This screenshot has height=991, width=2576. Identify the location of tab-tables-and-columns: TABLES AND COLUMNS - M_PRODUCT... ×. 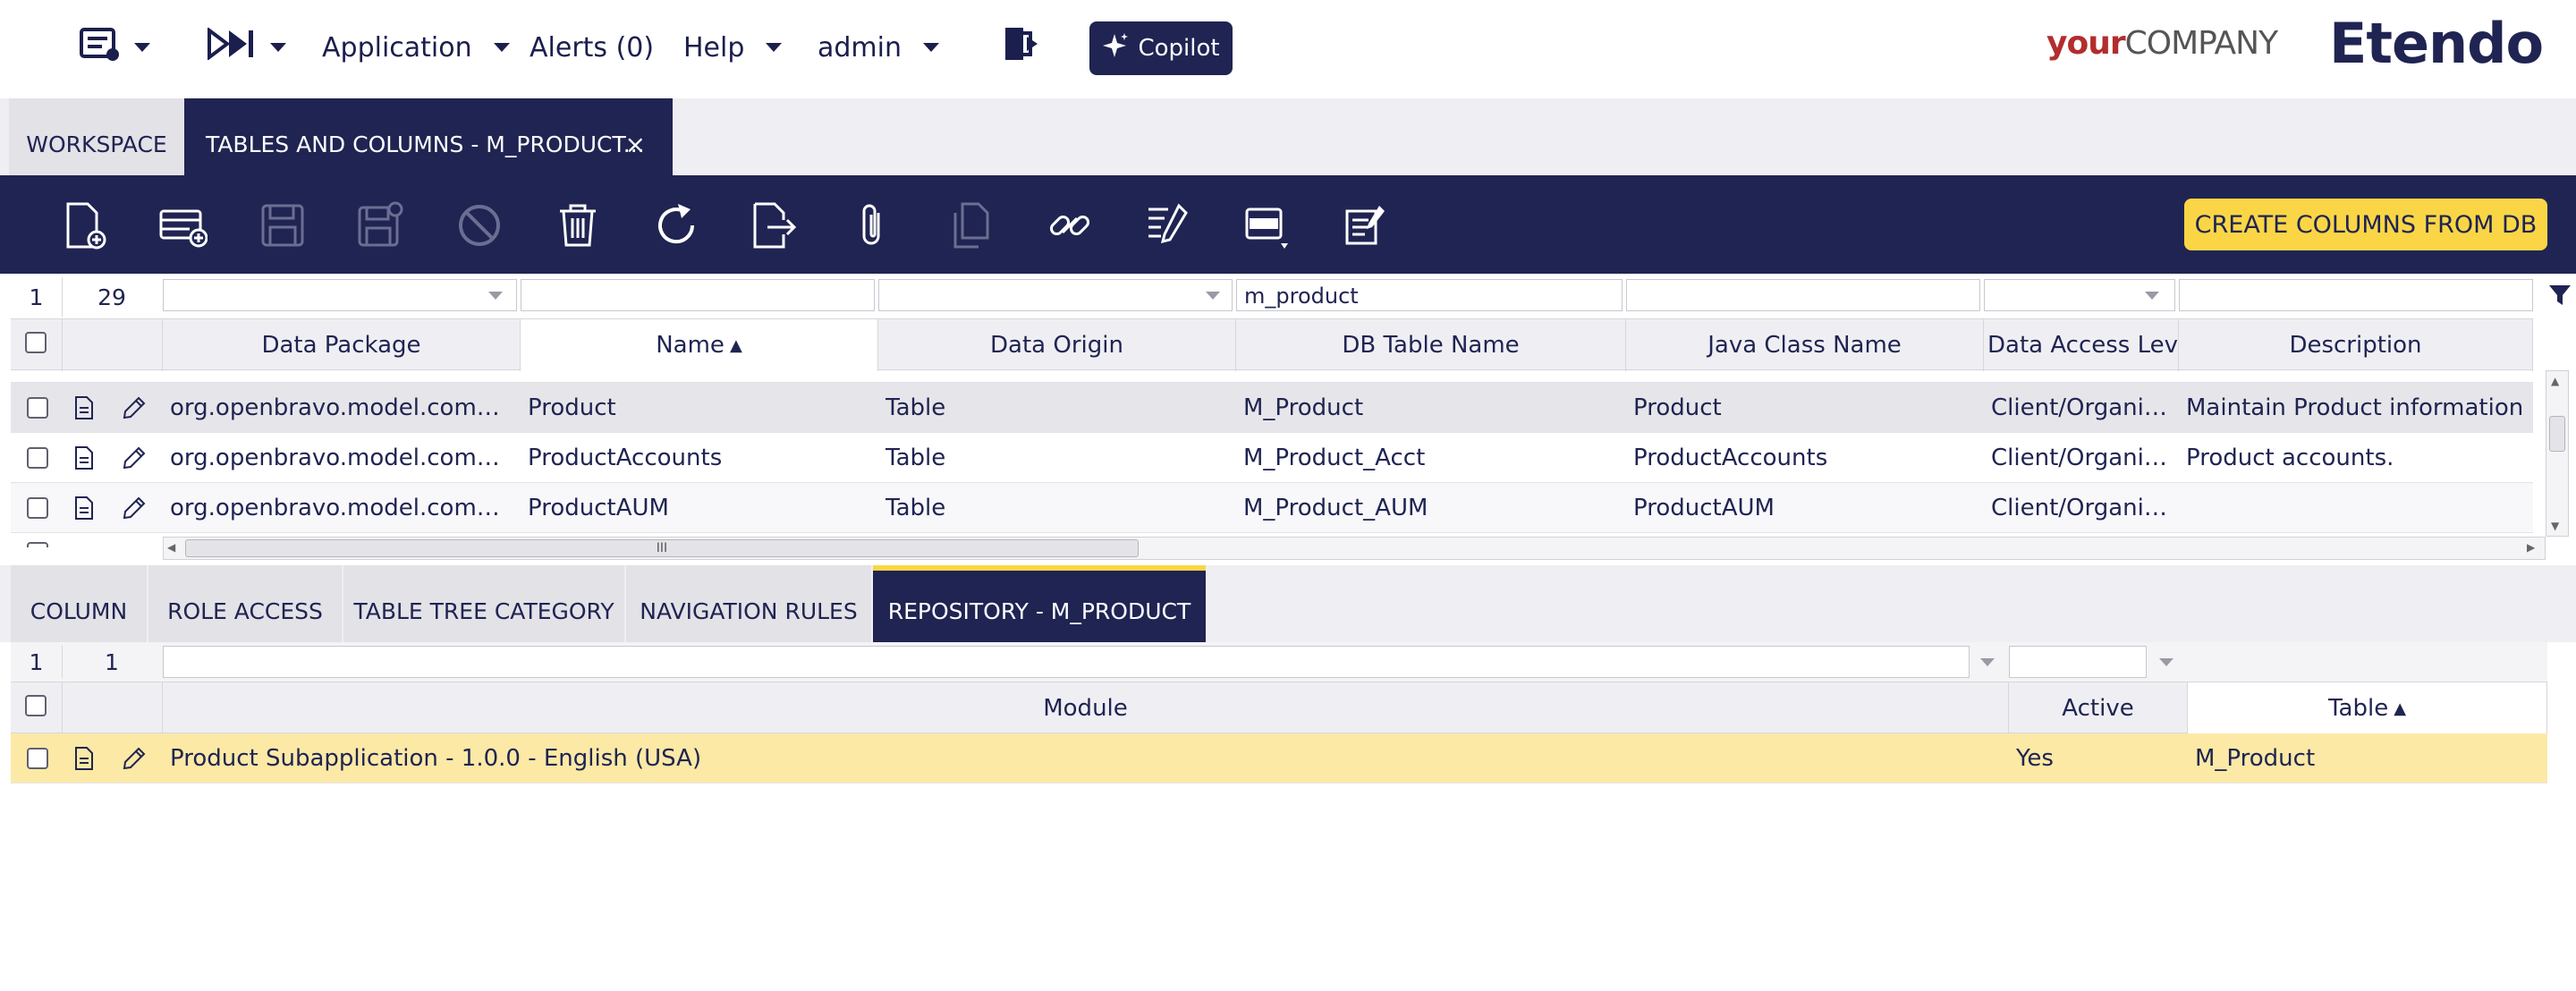
(428, 136).